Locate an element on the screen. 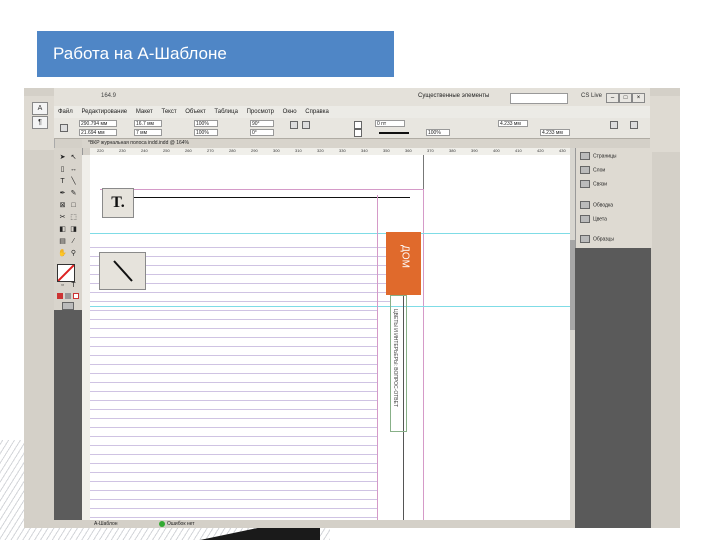 The width and height of the screenshot is (720, 540). ruler-tick-label: 280 is located at coordinates (232, 150).